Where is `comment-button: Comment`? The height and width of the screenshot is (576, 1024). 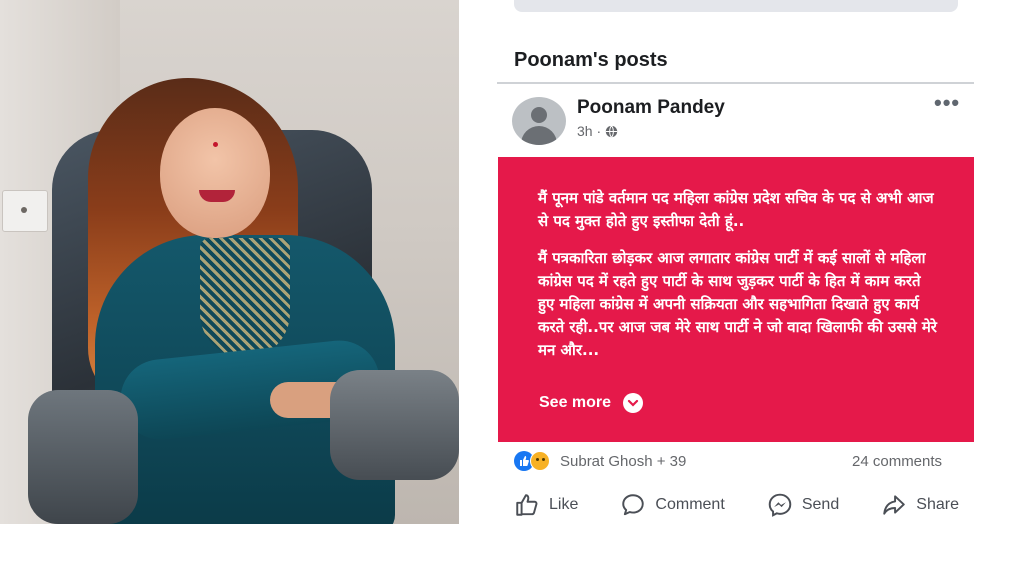 comment-button: Comment is located at coordinates (672, 505).